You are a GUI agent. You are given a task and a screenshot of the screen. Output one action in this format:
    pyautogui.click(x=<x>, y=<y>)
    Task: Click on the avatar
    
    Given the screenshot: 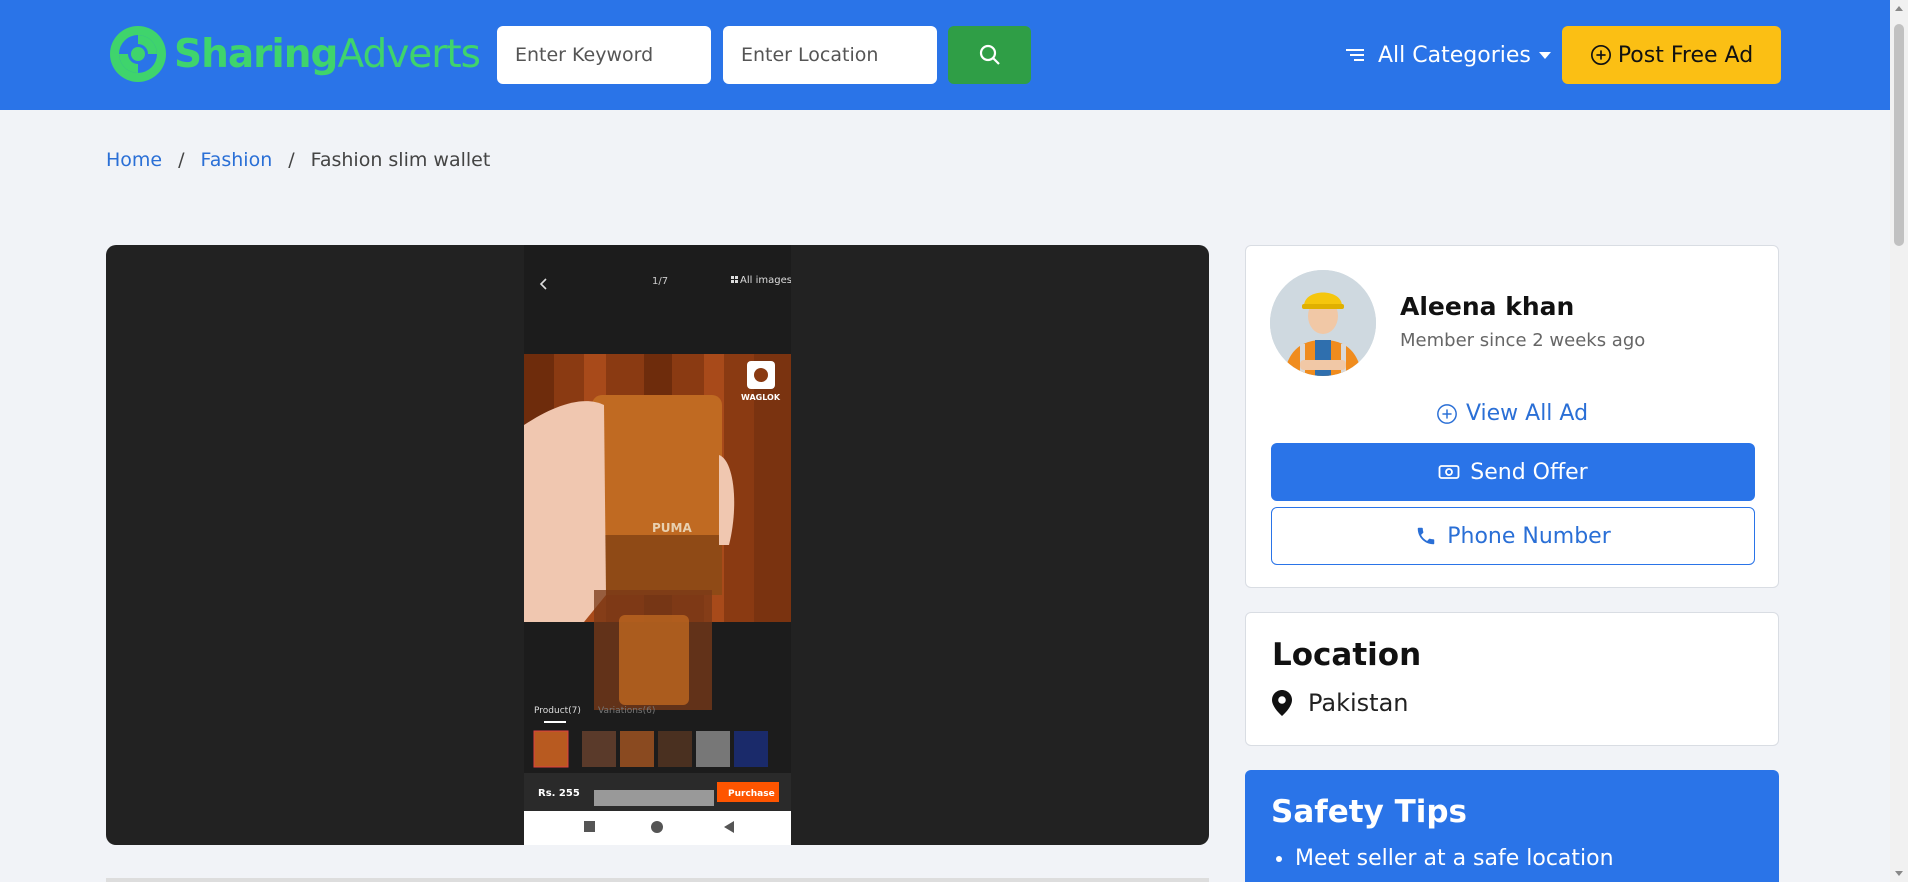 What is the action you would take?
    pyautogui.click(x=1323, y=323)
    